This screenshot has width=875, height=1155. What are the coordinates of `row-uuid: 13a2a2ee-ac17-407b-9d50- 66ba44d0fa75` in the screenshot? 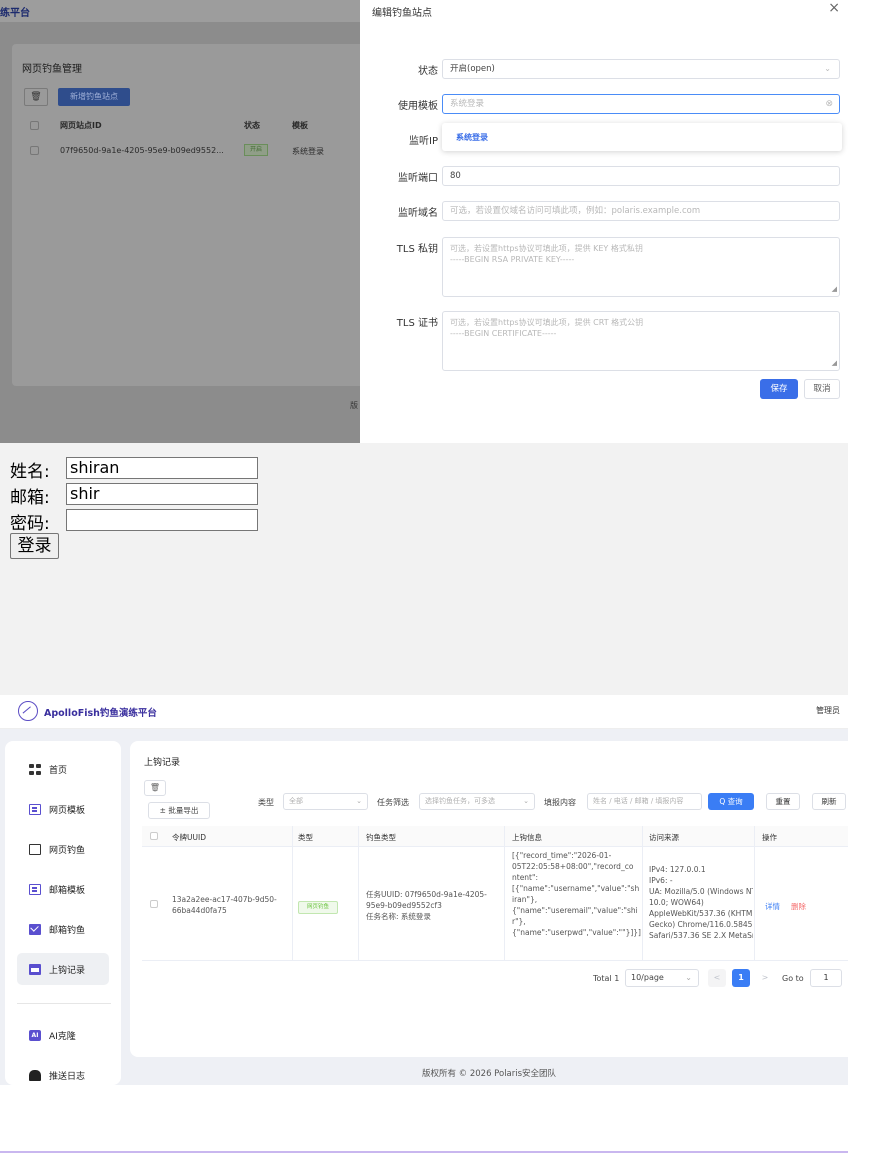 It's located at (224, 905).